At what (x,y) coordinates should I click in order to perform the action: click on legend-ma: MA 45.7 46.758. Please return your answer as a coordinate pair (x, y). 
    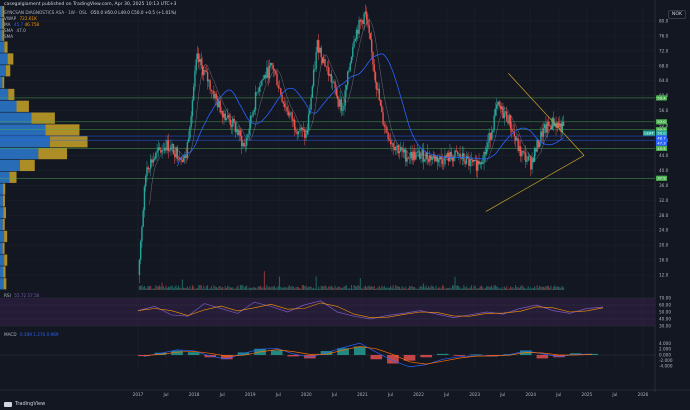
    Looking at the image, I should click on (21, 24).